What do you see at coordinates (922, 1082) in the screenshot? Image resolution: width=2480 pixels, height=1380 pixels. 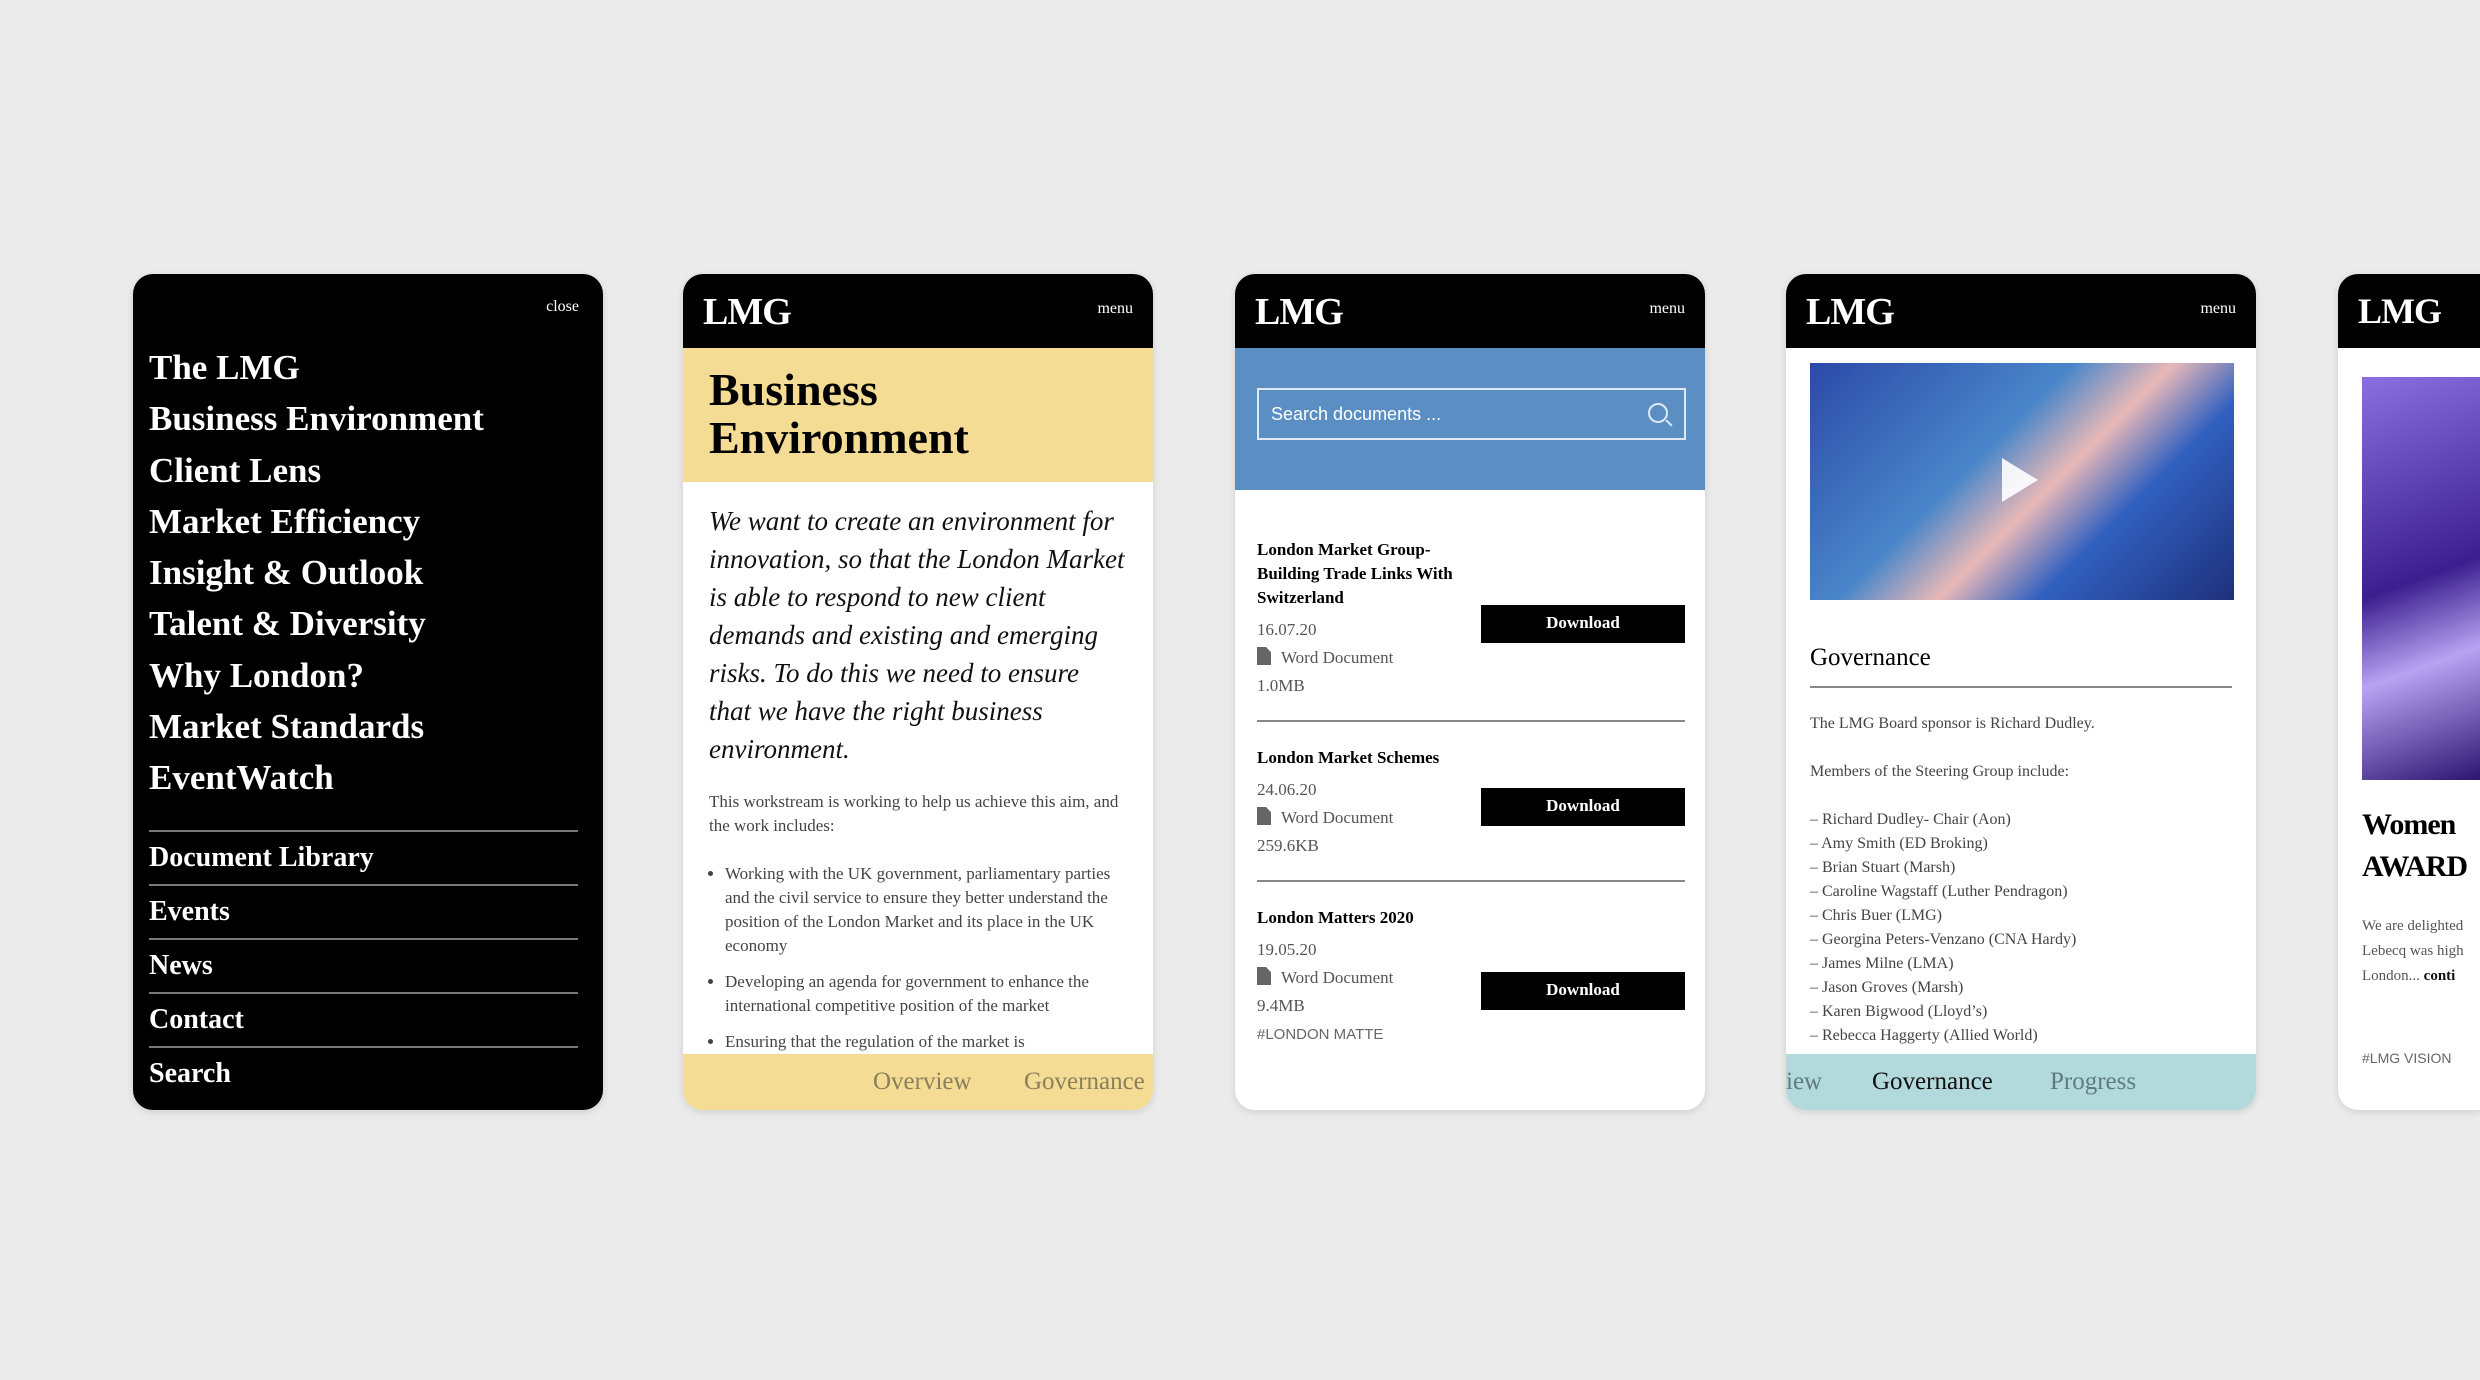 I see `tab-overview: Overview` at bounding box center [922, 1082].